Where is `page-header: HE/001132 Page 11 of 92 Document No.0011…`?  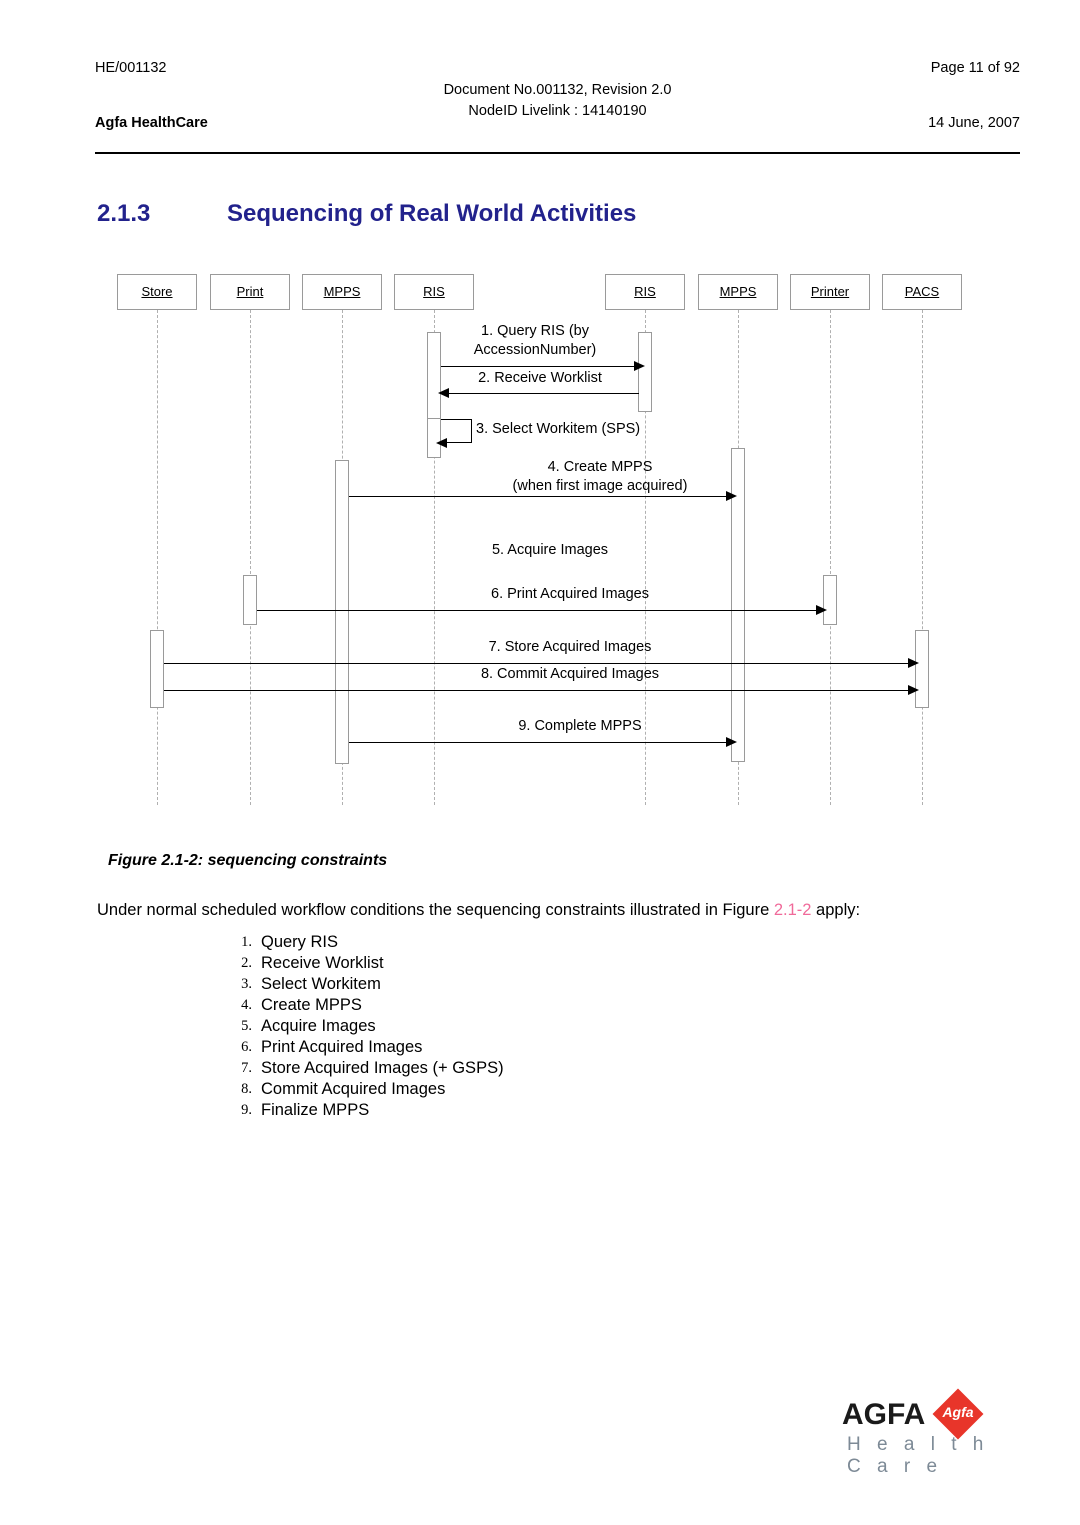
page-header: HE/001132 Page 11 of 92 Document No.0011… is located at coordinates (557, 100).